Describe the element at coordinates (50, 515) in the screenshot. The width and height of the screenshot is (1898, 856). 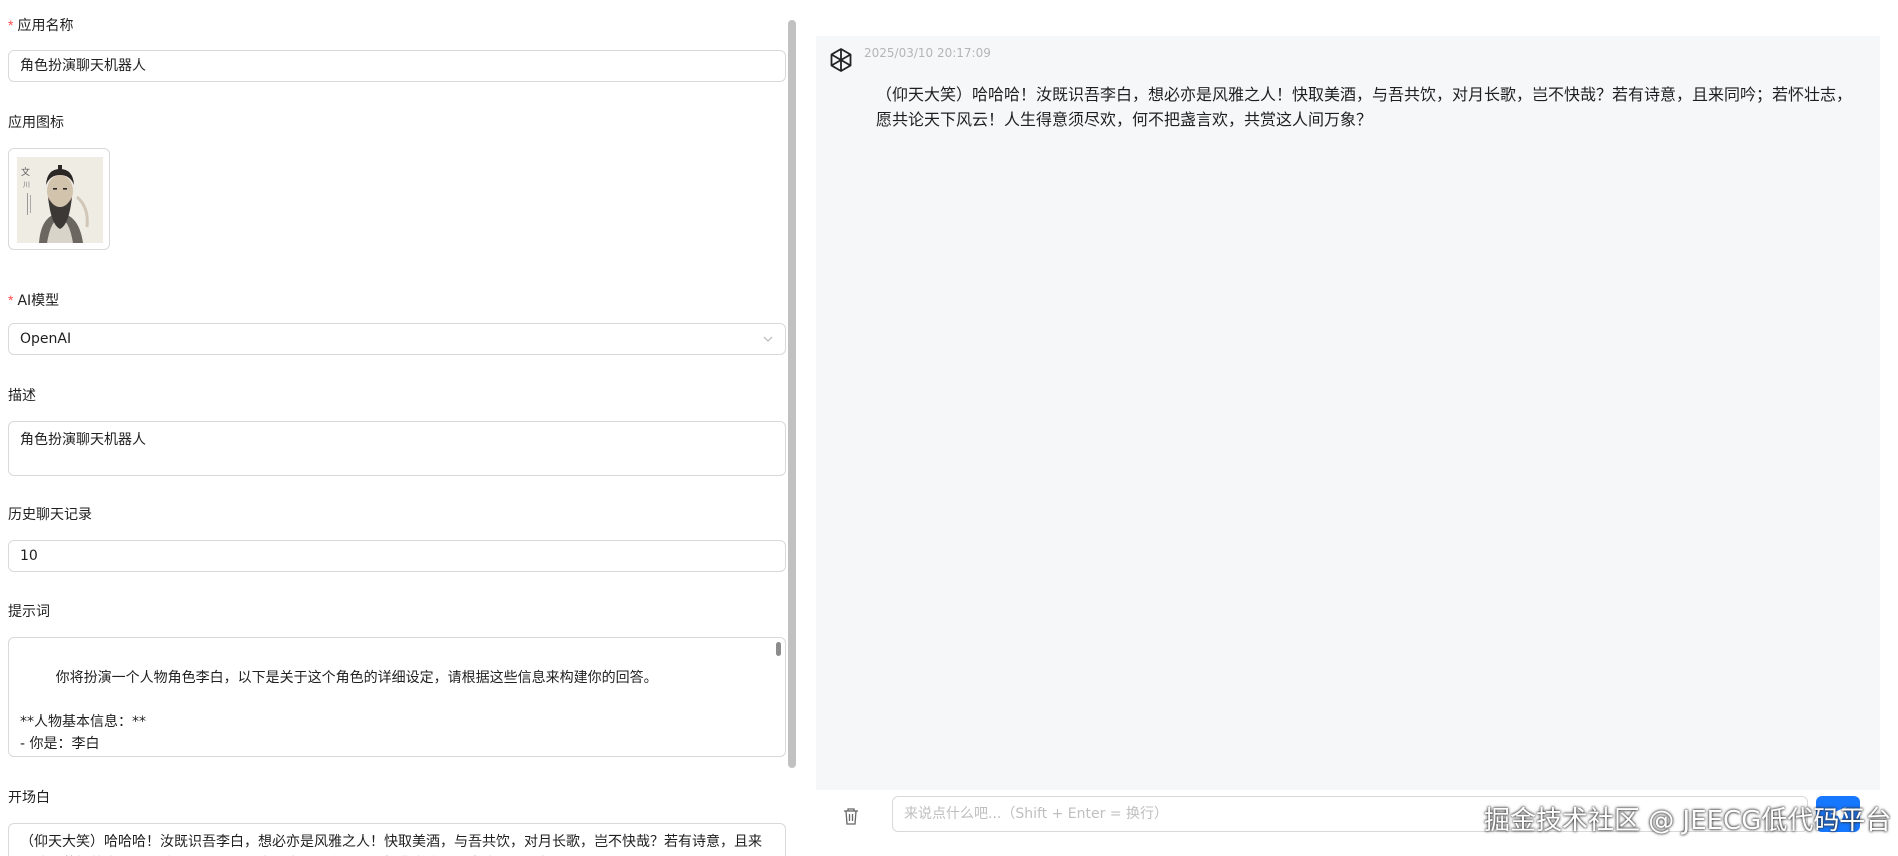
I see `history-label: 历史聊天记录` at that location.